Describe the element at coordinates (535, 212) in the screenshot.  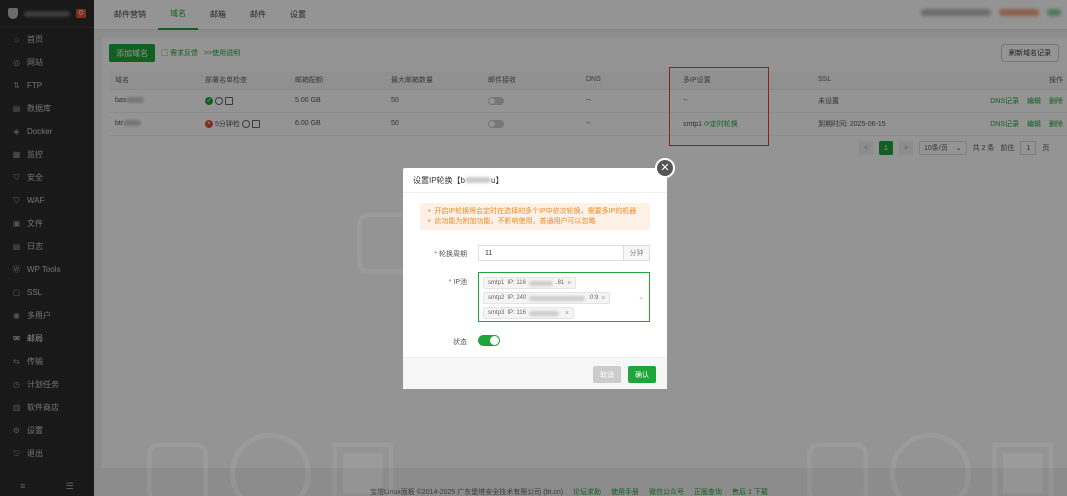
I see `alert-line: 开启IP轮换将会定时在选择的多个IP中依次轮换，需要多IP的机器` at that location.